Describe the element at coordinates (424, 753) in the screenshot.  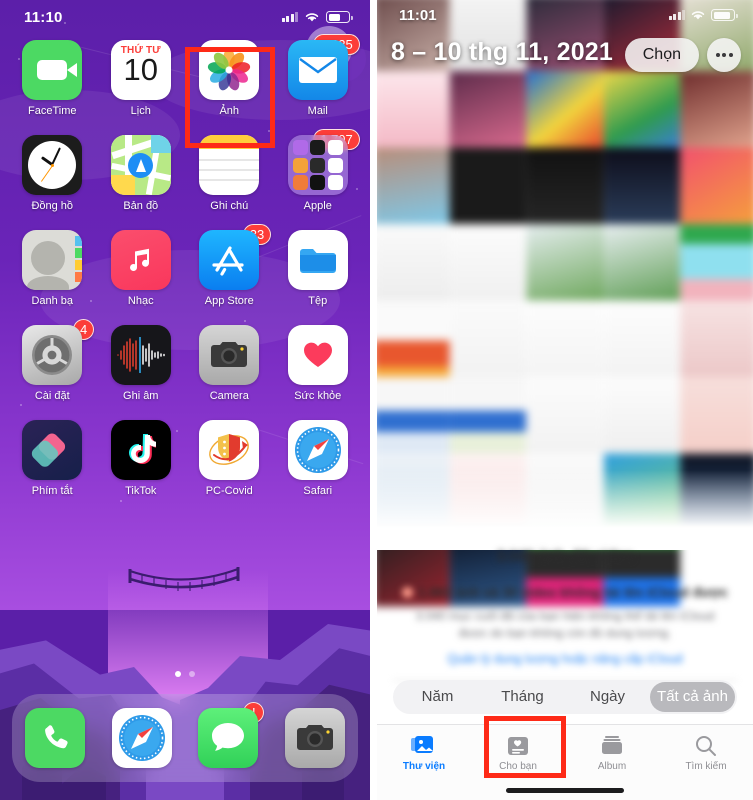
I see `tab-thu-vien: Thư viện` at that location.